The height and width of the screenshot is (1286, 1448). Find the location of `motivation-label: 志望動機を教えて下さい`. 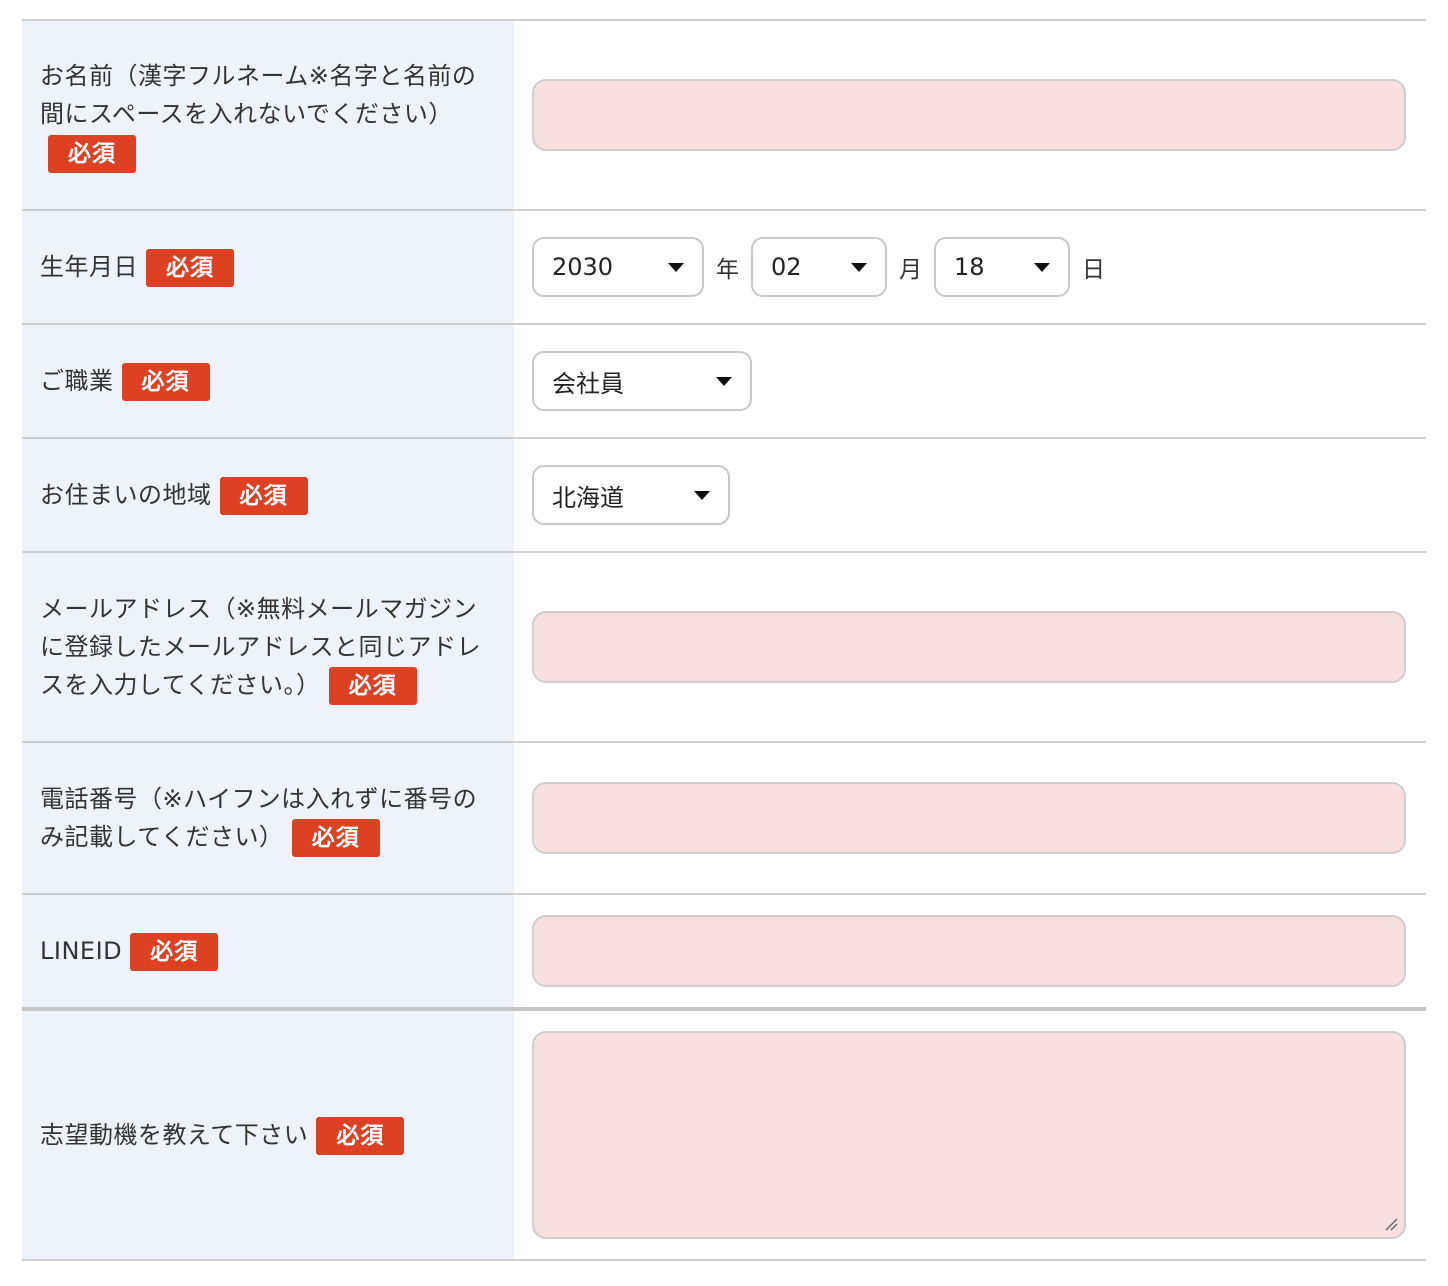

motivation-label: 志望動機を教えて下さい is located at coordinates (174, 1134).